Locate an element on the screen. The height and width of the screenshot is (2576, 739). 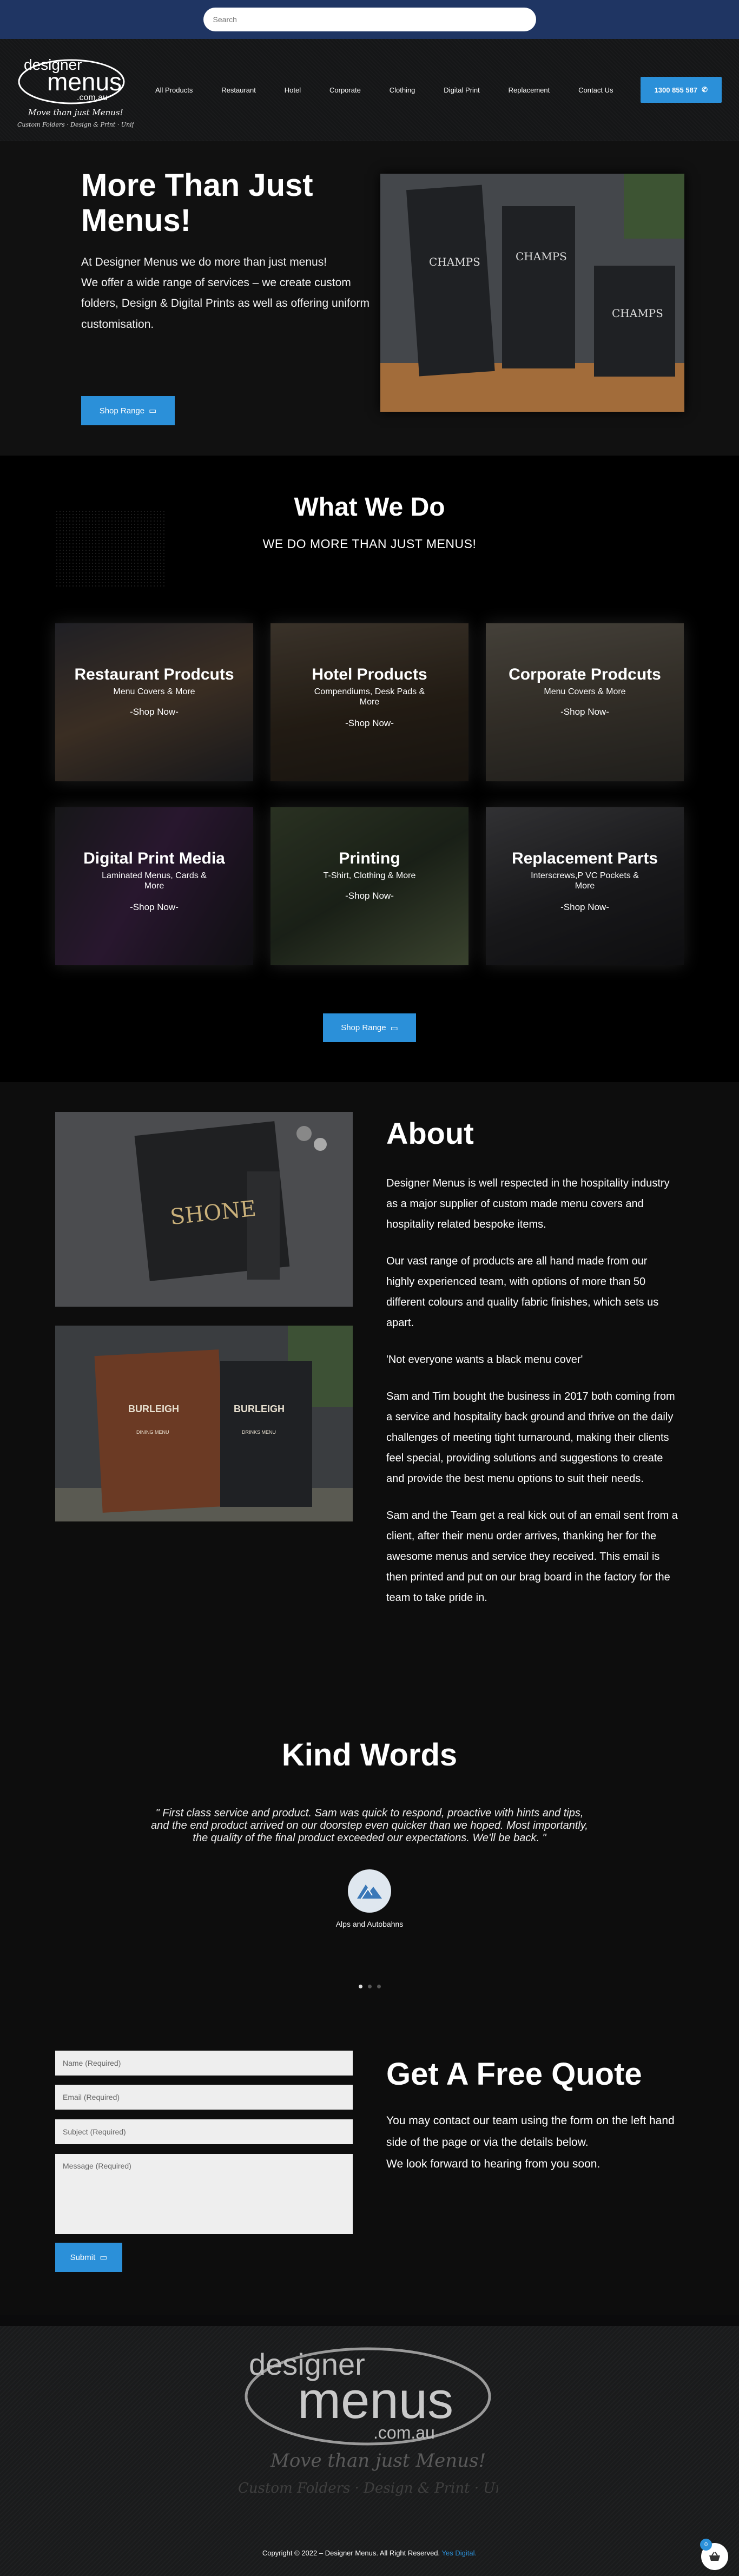
cart-count-badge: 0 is located at coordinates (706, 2545).